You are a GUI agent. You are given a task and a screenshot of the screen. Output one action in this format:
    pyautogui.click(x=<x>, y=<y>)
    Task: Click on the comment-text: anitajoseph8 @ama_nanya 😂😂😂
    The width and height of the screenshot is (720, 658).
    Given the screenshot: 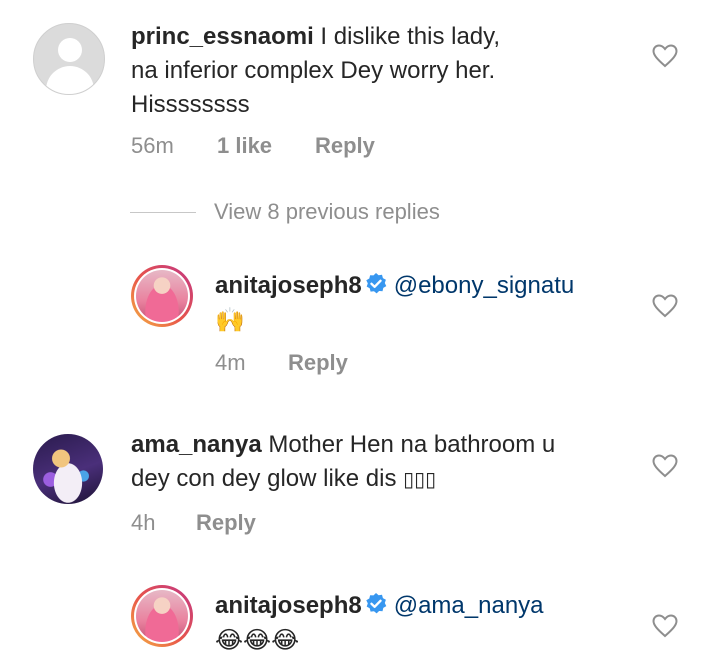 What is the action you would take?
    pyautogui.click(x=430, y=623)
    